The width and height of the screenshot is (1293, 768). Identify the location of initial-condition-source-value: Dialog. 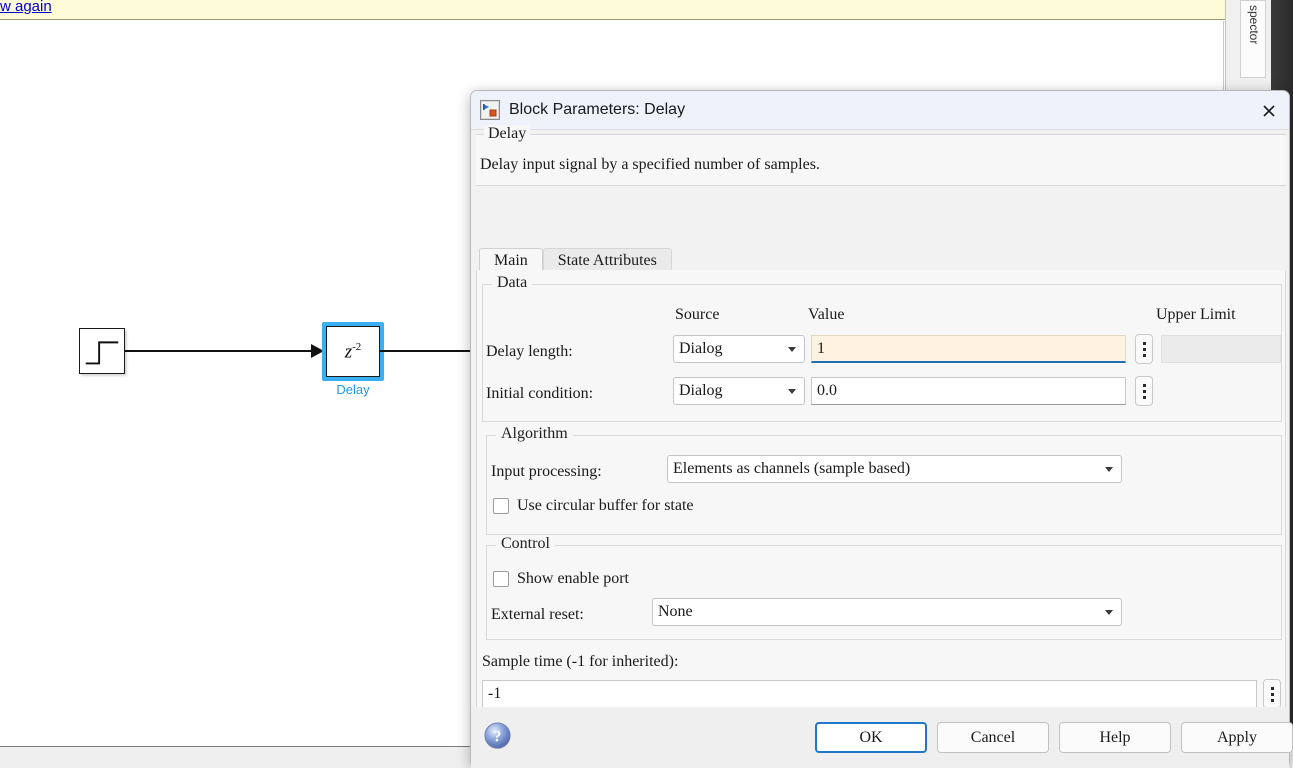
(701, 390).